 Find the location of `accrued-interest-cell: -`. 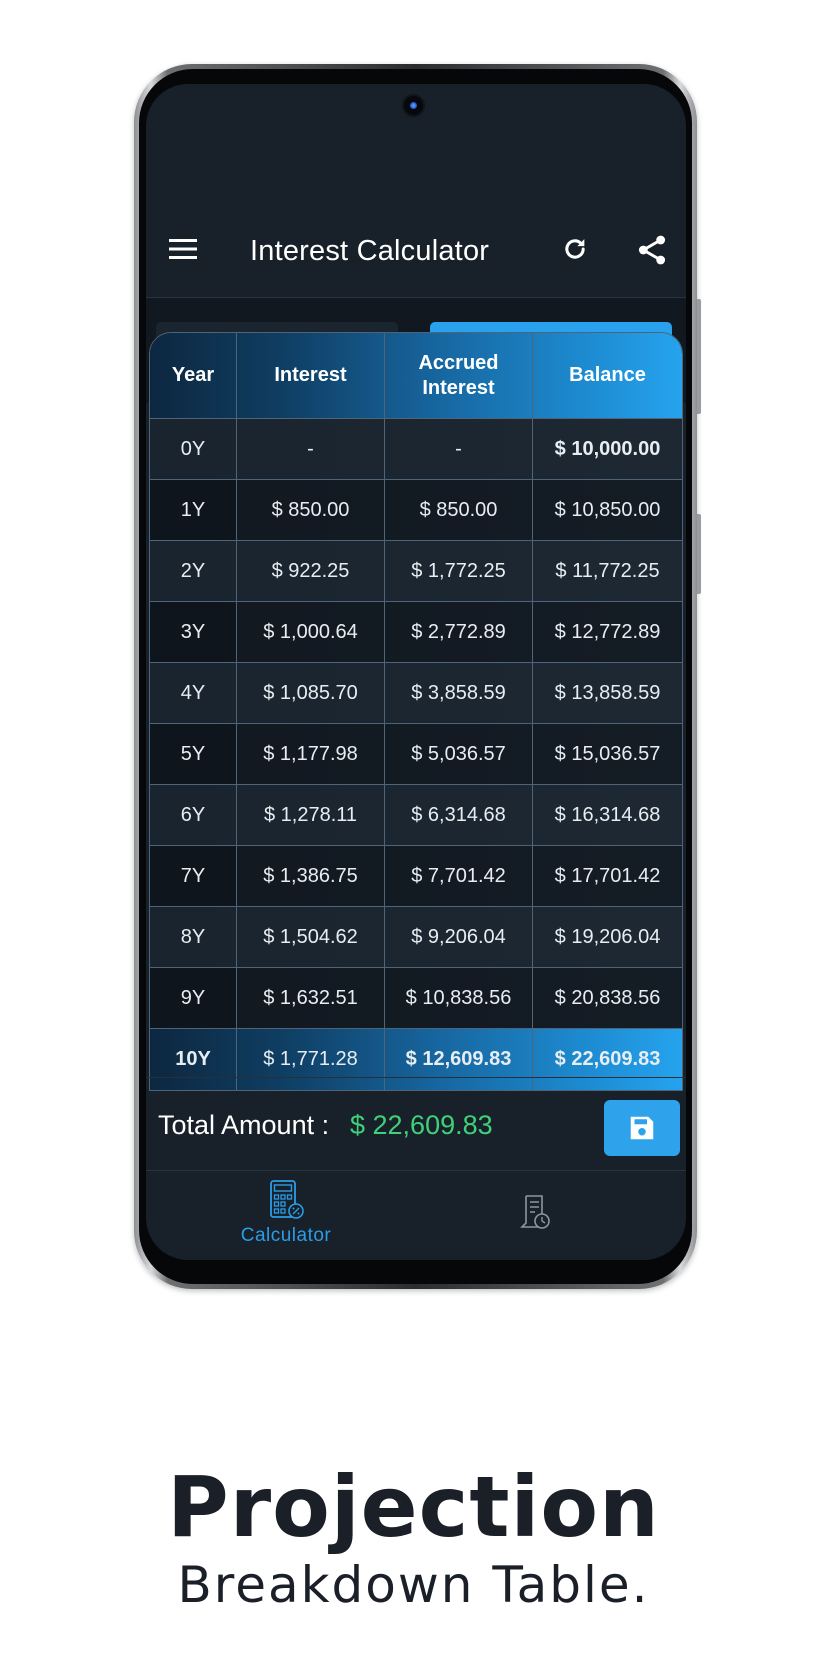

accrued-interest-cell: - is located at coordinates (459, 449).